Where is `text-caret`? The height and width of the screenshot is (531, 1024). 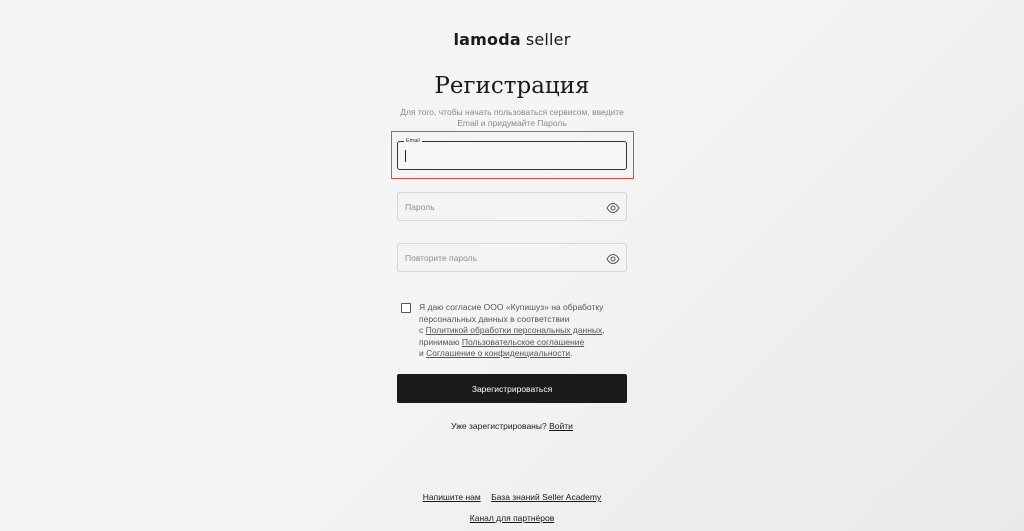
text-caret is located at coordinates (405, 156).